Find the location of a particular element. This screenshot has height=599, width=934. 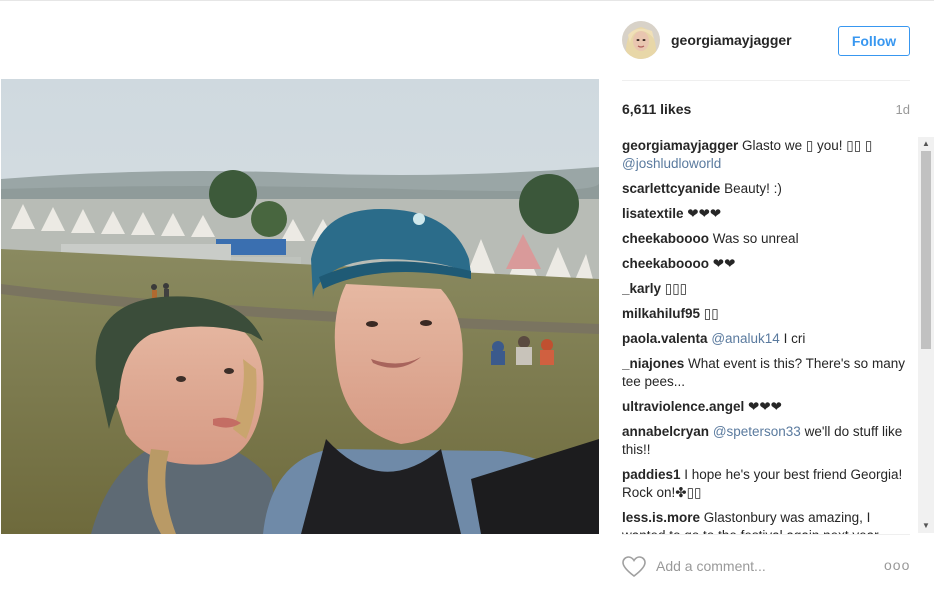

comment-mention: @joshludloworld is located at coordinates (671, 163).